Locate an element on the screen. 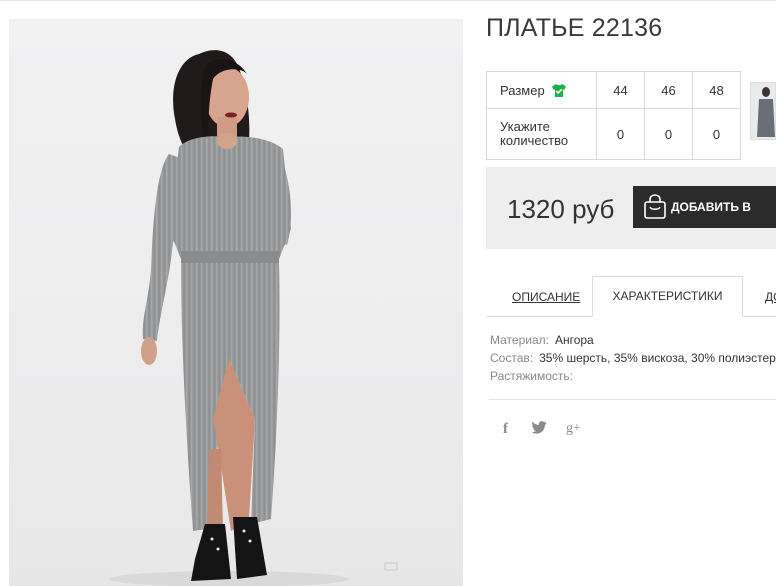  size-row: Размер 44 46 48 is located at coordinates (613, 90).